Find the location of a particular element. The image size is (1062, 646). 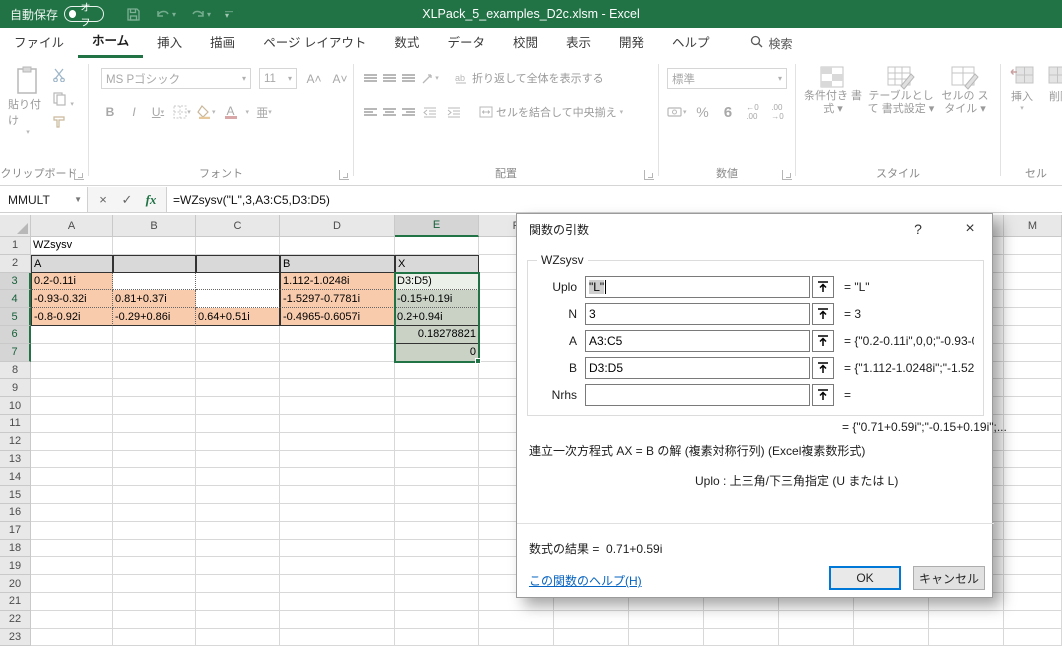

row-header-23: 23 is located at coordinates (15, 637).